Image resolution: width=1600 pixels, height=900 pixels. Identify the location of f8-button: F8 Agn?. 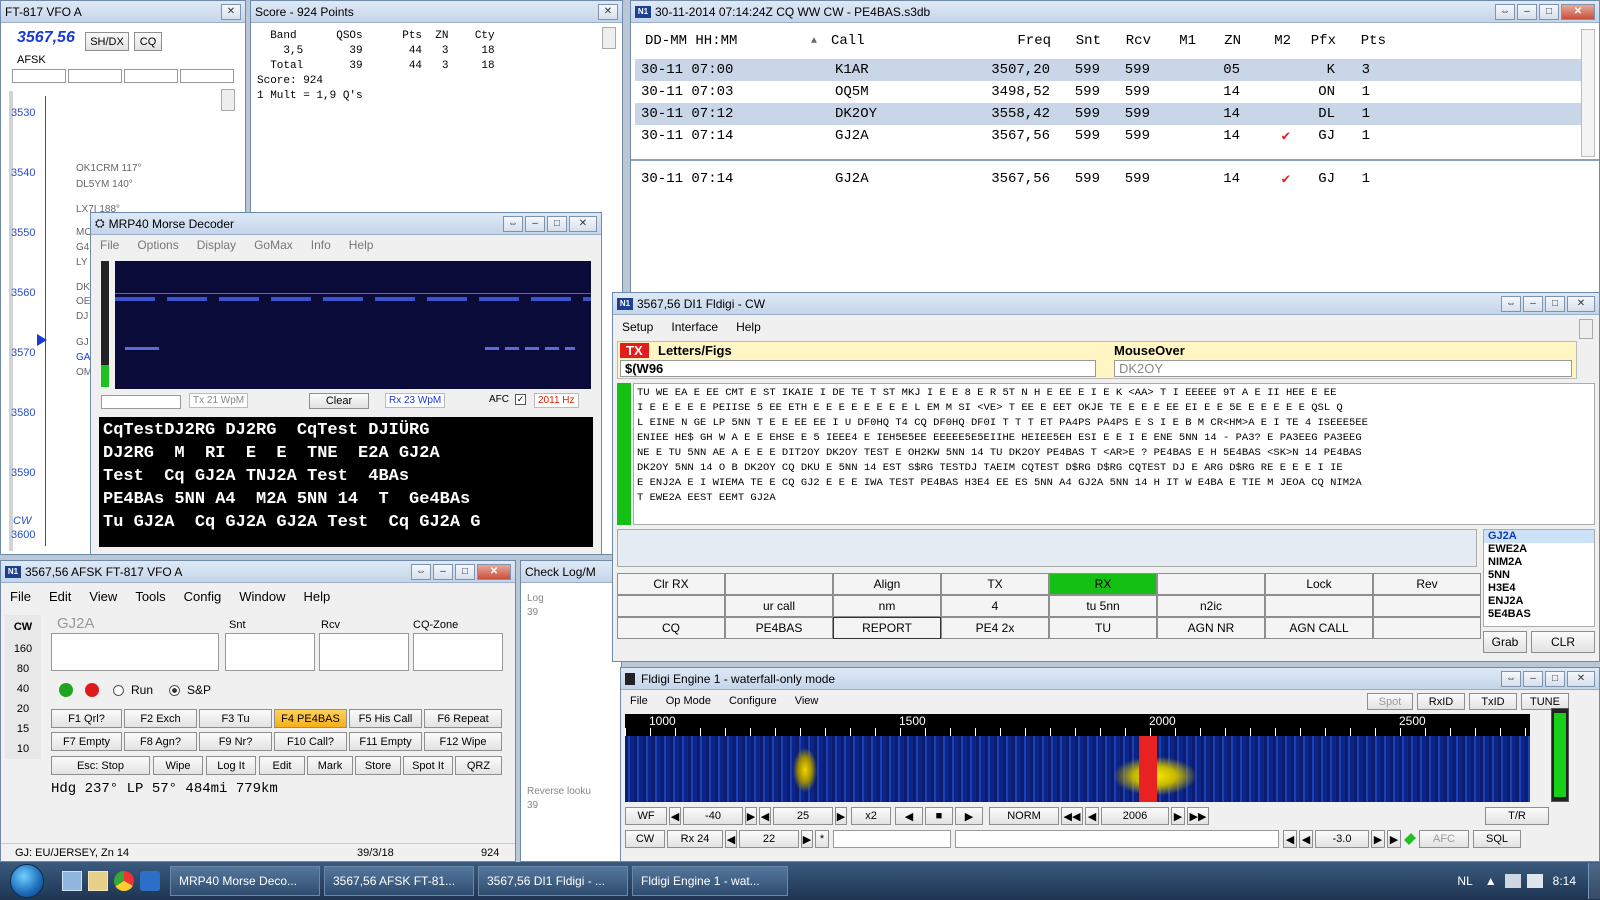
(160, 741).